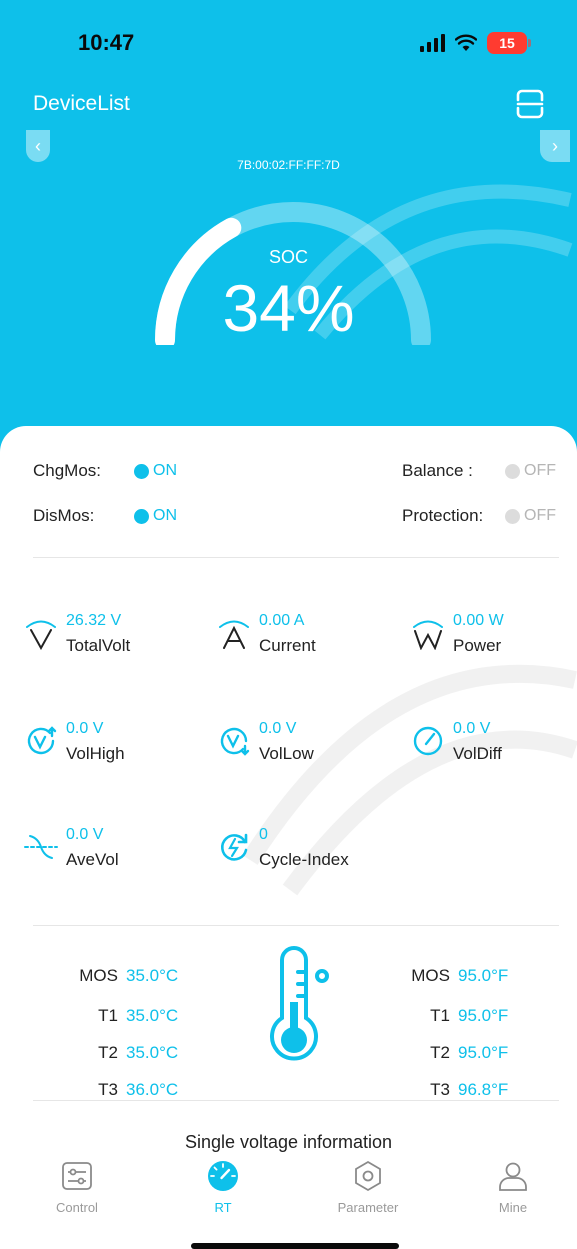  I want to click on metric-power: 0.00 W Power, so click(494, 642).